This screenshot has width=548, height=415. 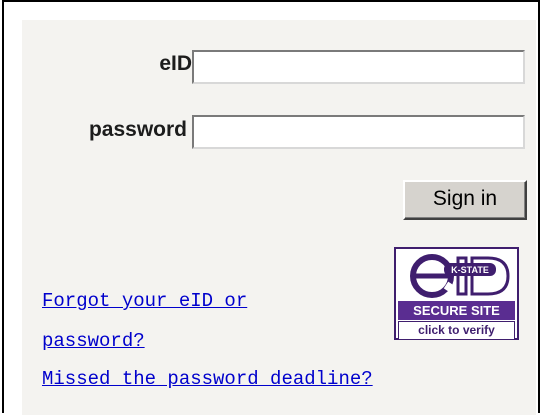 What do you see at coordinates (137, 129) in the screenshot?
I see `password-label: password` at bounding box center [137, 129].